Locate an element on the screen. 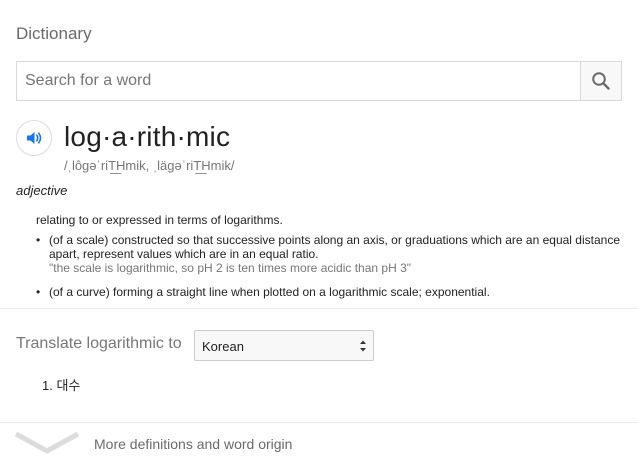 The height and width of the screenshot is (463, 638). card-title: Dictionary is located at coordinates (54, 33).